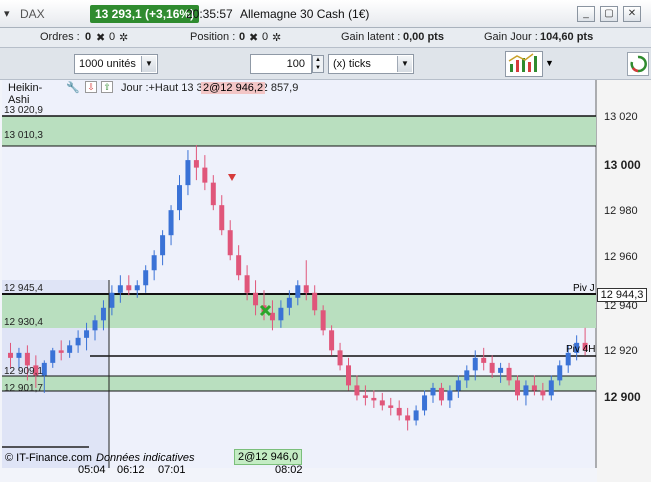  I want to click on close-position-icon: ✖, so click(253, 37).